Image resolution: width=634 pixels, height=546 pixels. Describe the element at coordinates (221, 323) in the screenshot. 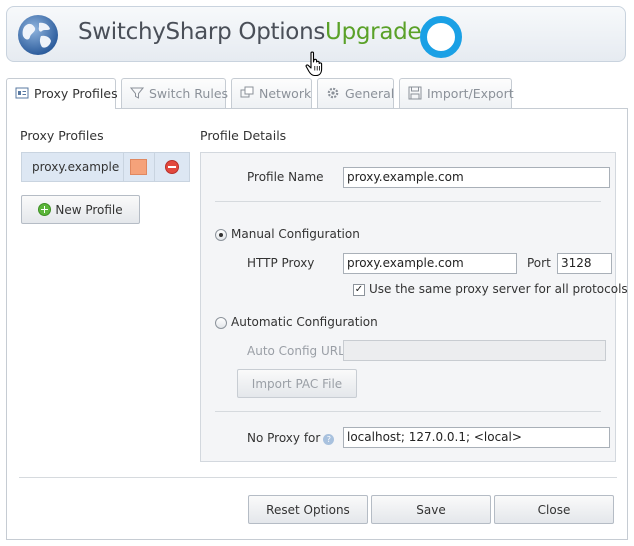

I see `auto-config-radio` at that location.